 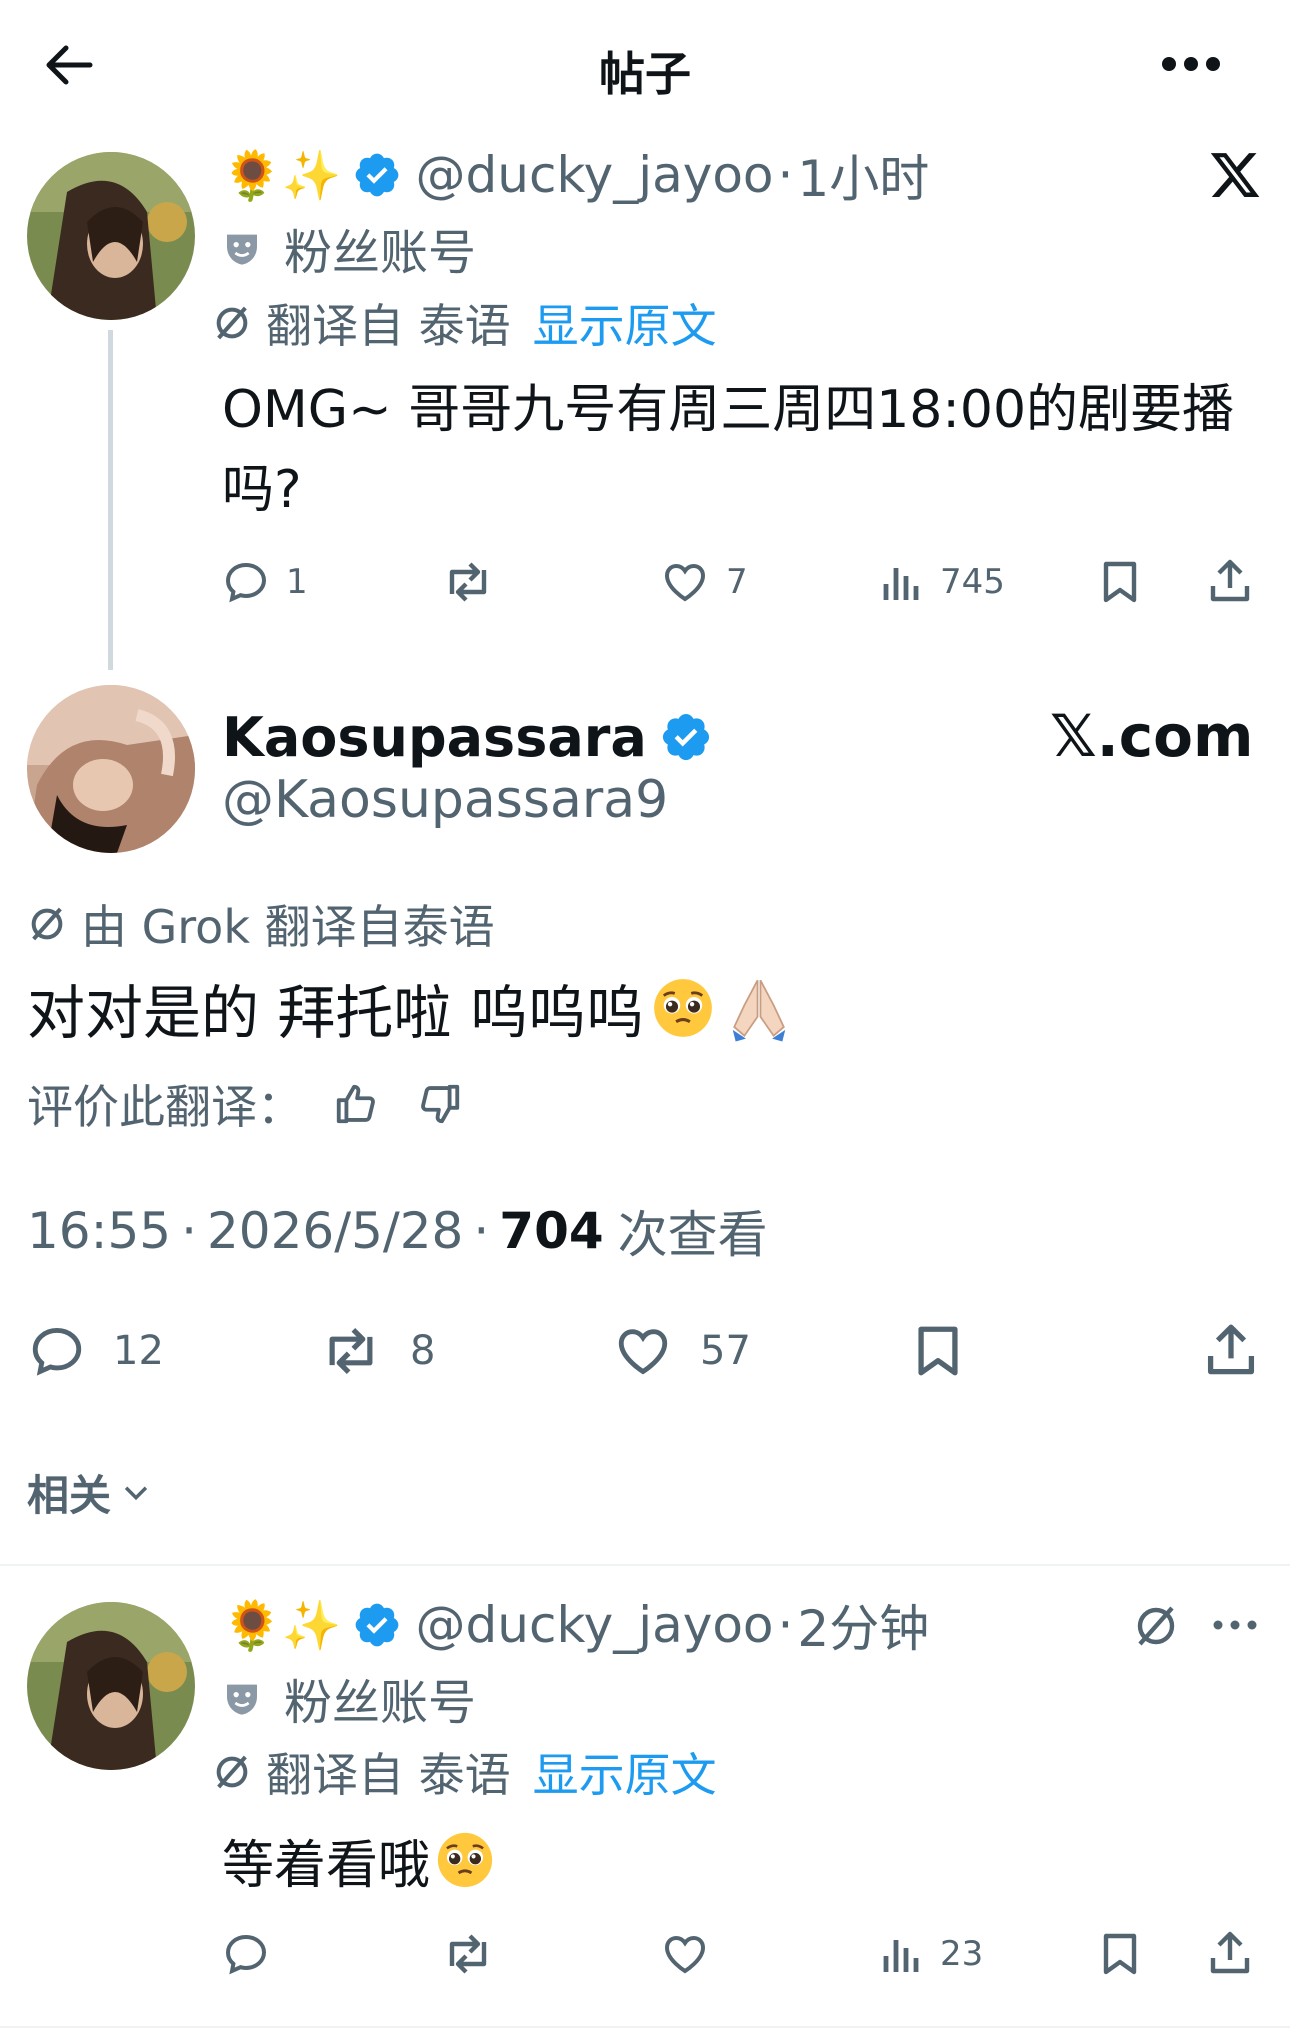 What do you see at coordinates (931, 1954) in the screenshot?
I see `views-button: 23` at bounding box center [931, 1954].